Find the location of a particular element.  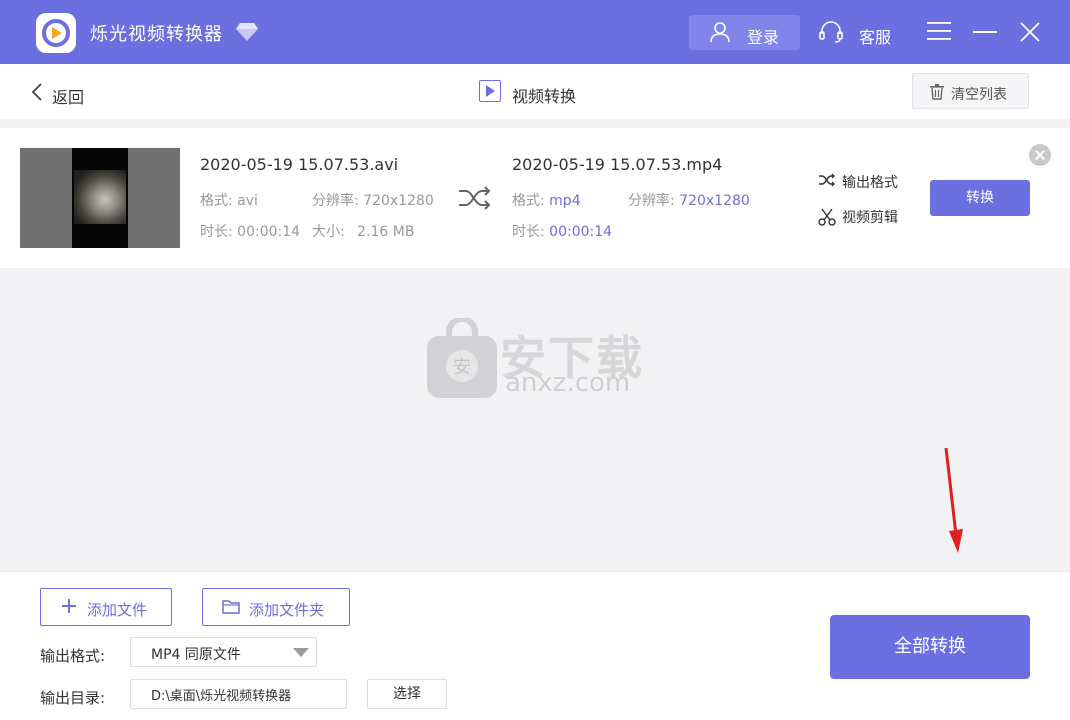

user-icon is located at coordinates (720, 32).